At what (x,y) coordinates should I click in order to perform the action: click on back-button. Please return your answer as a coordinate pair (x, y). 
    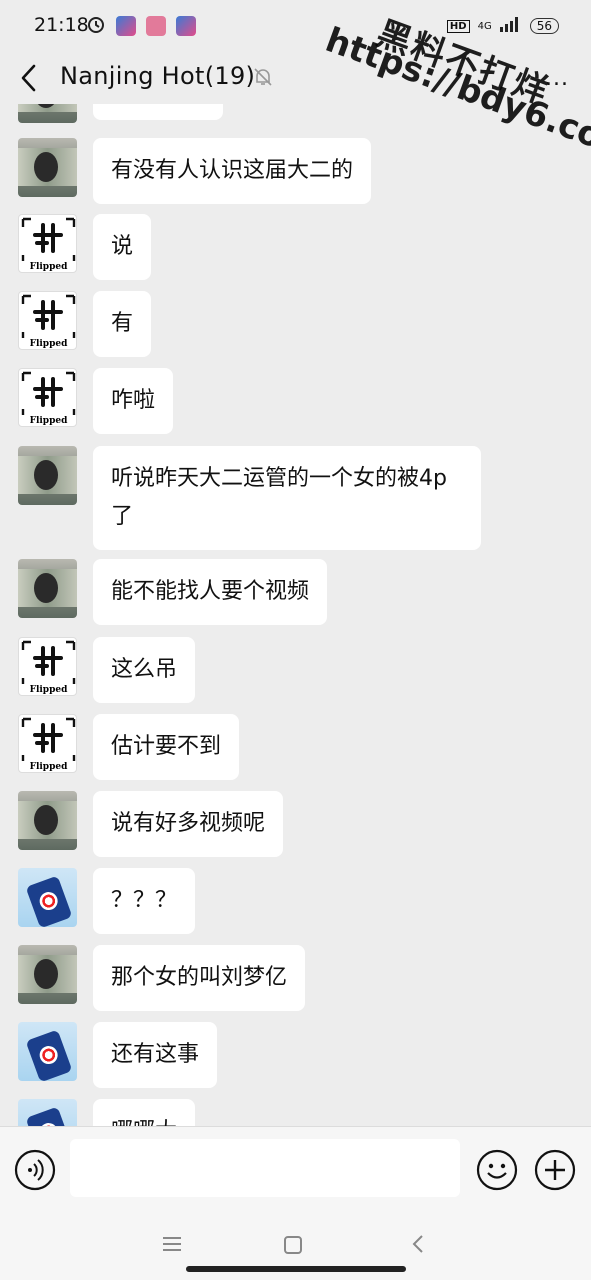
    Looking at the image, I should click on (29, 78).